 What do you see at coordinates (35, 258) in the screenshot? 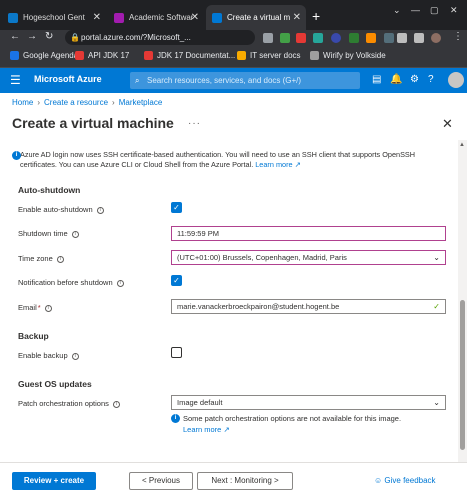
I see `time-zone-text: Time zone` at bounding box center [35, 258].